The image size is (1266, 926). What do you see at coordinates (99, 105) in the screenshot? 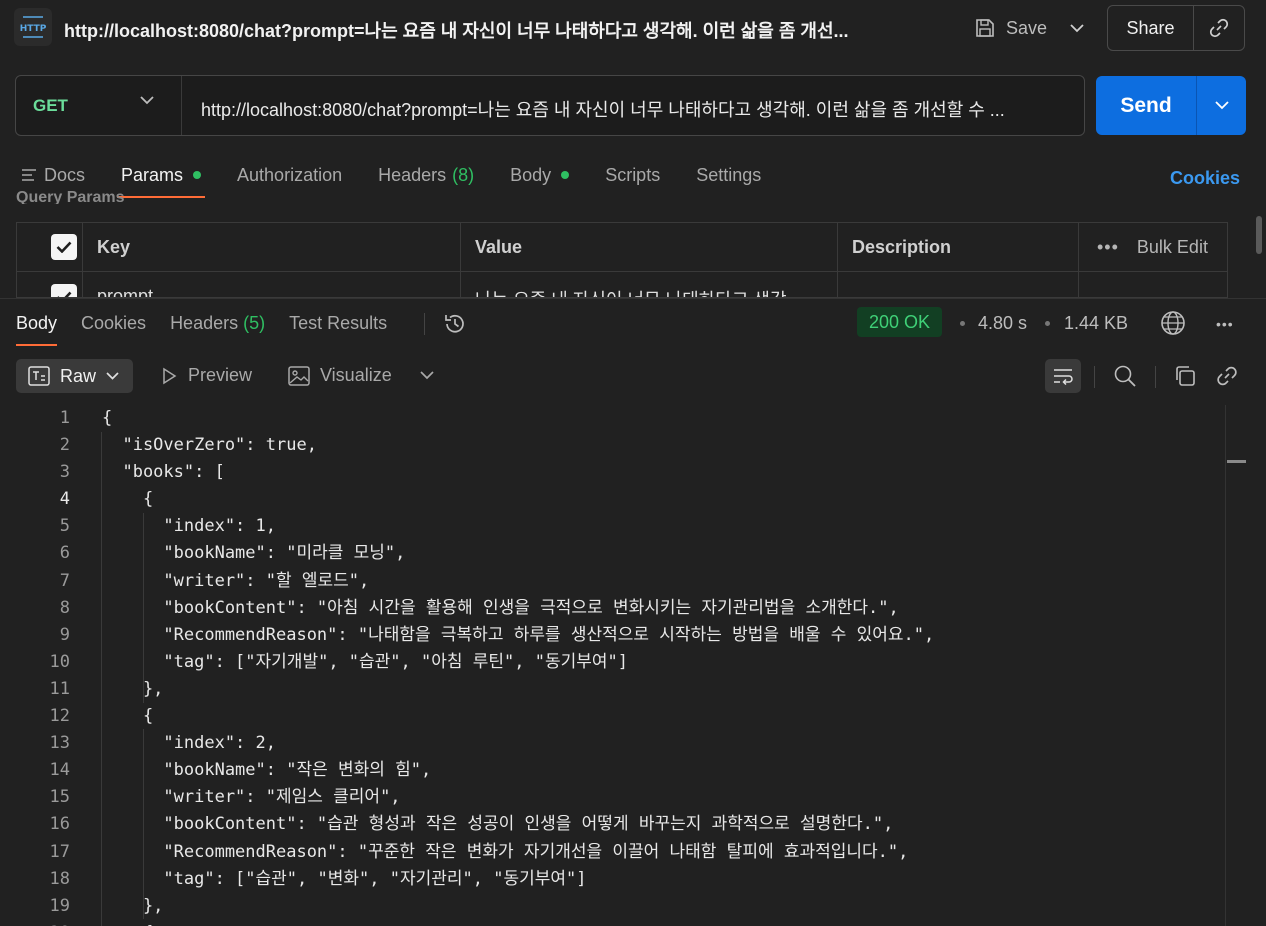
I see `method-select: GET` at bounding box center [99, 105].